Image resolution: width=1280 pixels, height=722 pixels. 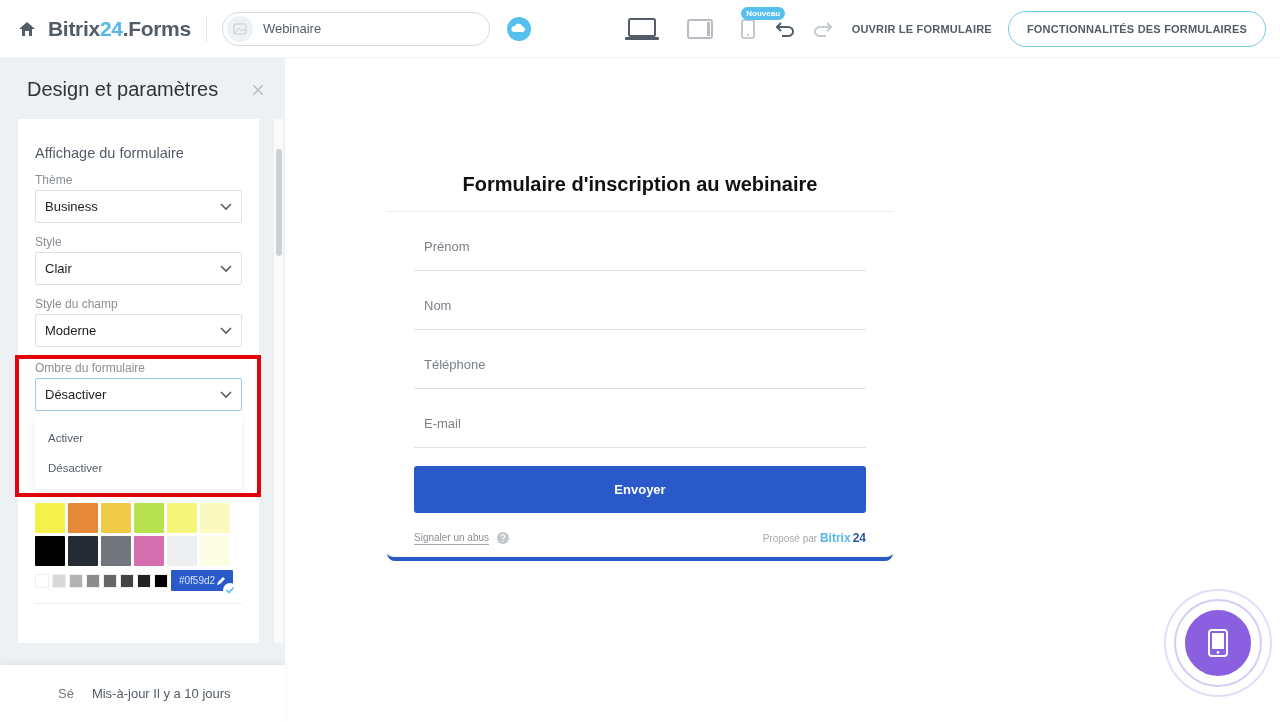 What do you see at coordinates (518, 28) in the screenshot?
I see `cloud-icon` at bounding box center [518, 28].